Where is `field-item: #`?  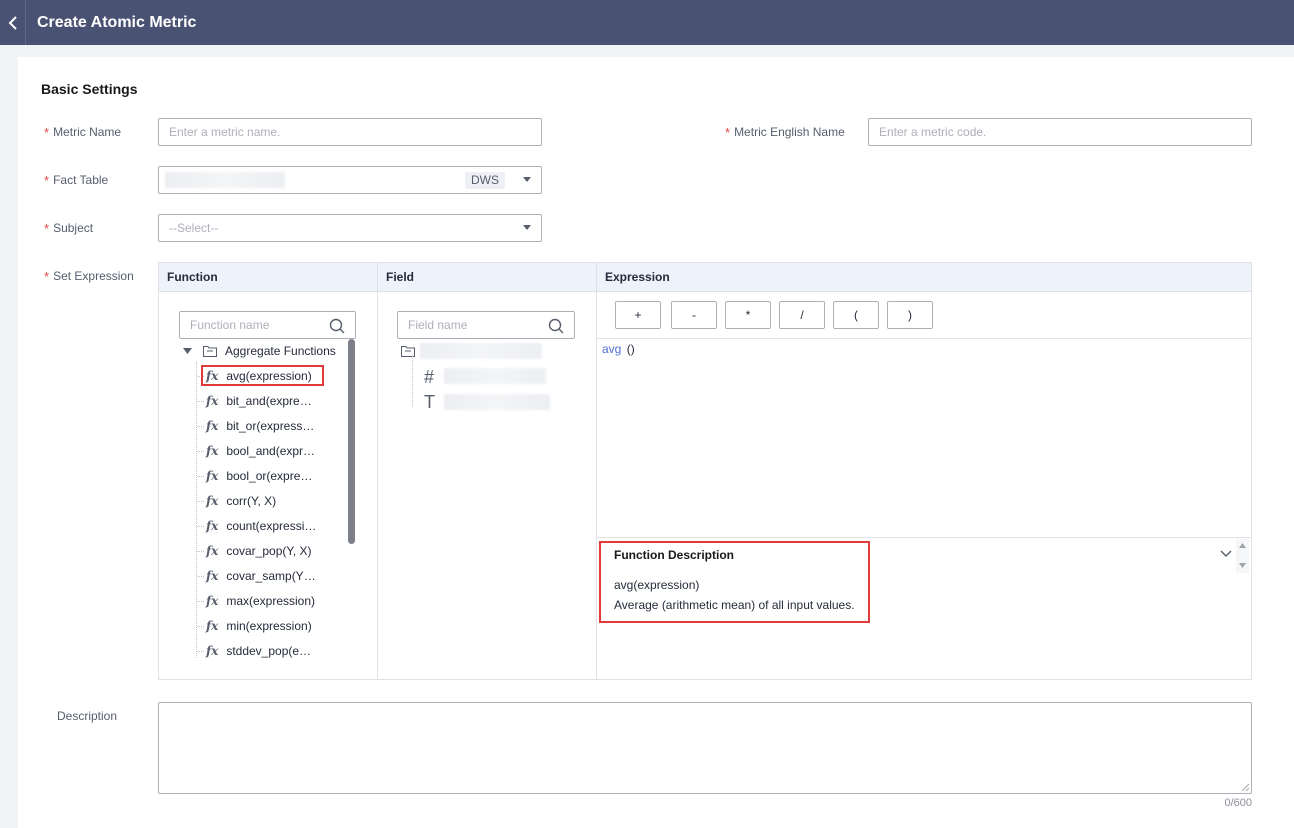 field-item: # is located at coordinates (429, 377).